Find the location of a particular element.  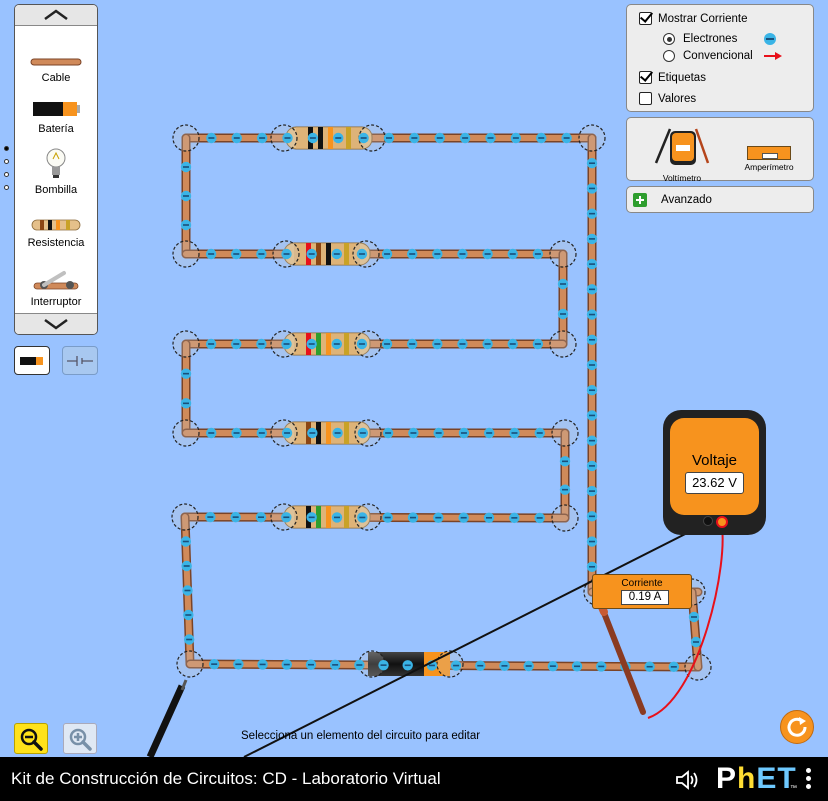

phet-logo: PhET is located at coordinates (756, 779).